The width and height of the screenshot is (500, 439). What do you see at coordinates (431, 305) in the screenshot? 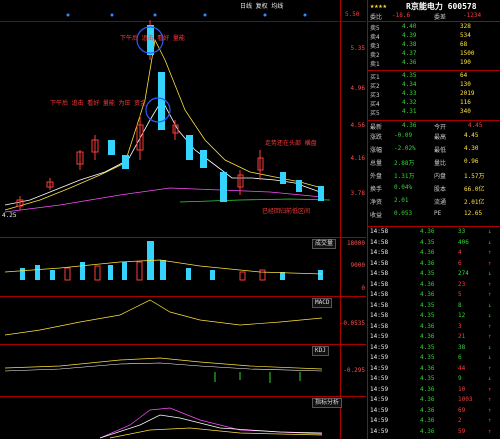
I see `tick-row: 14:58 4.35 8 ↓` at bounding box center [431, 305].